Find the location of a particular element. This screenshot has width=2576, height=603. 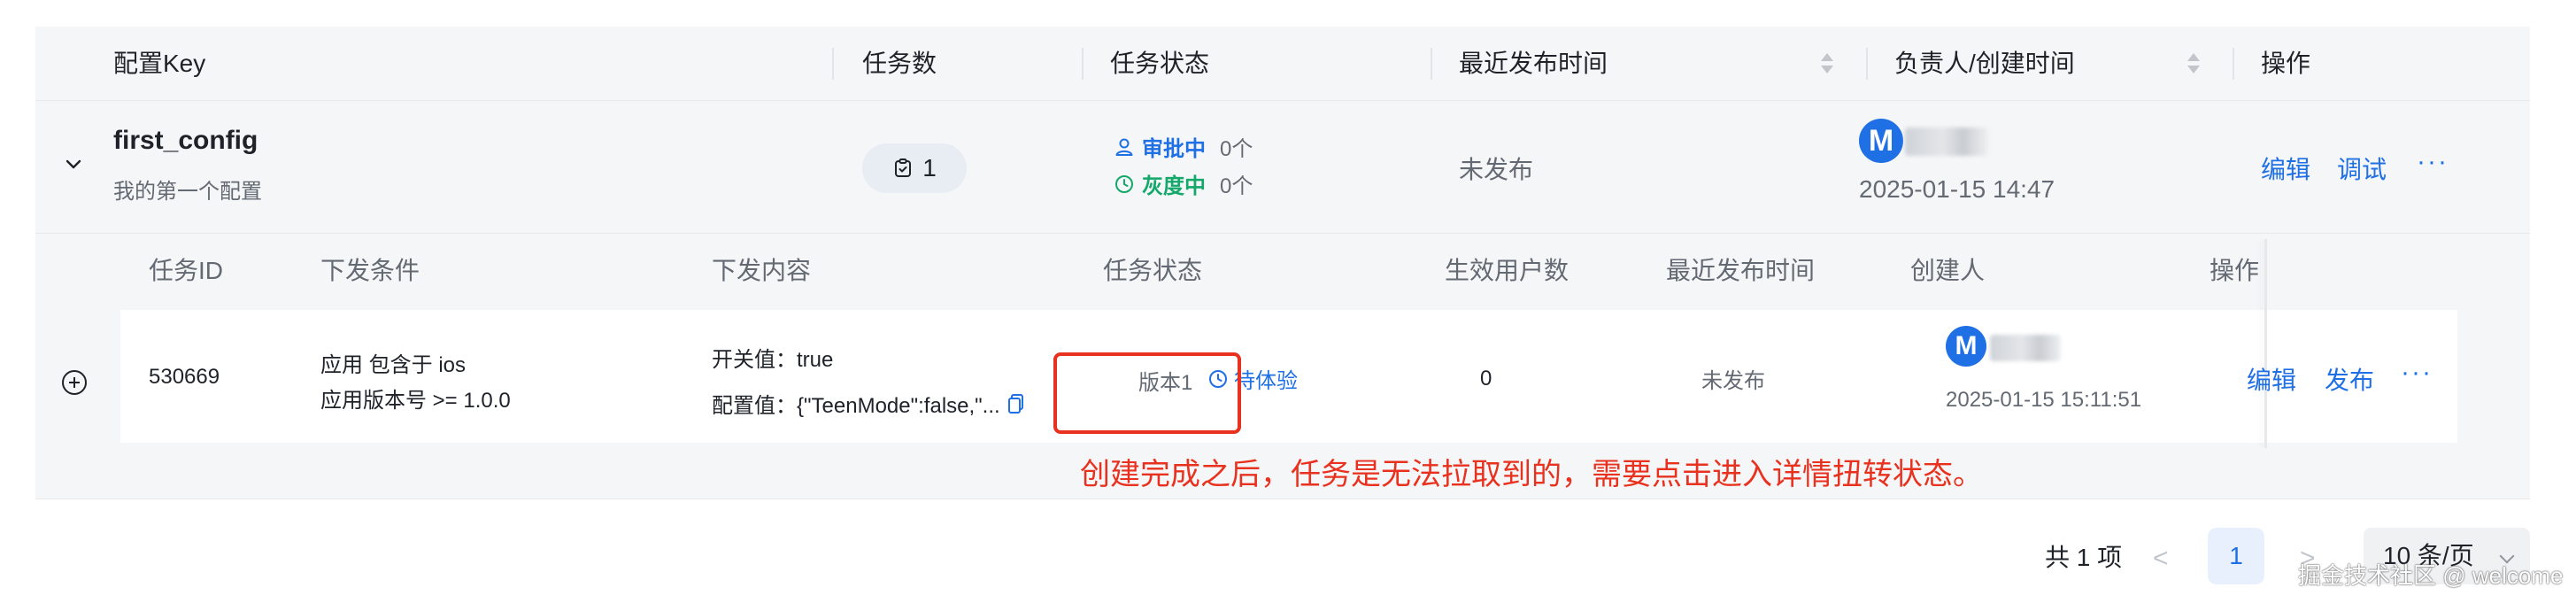

status-gray-count: 0个 is located at coordinates (1236, 186).